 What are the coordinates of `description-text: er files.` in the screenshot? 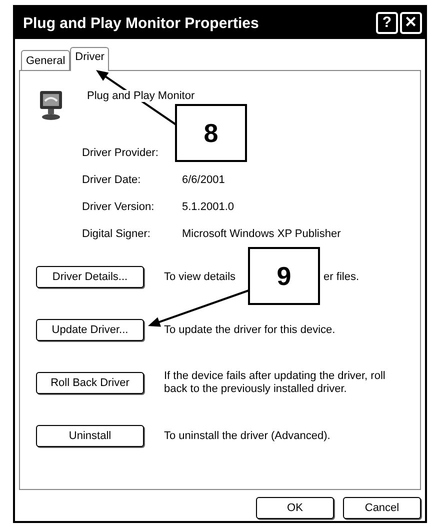 It's located at (342, 277).